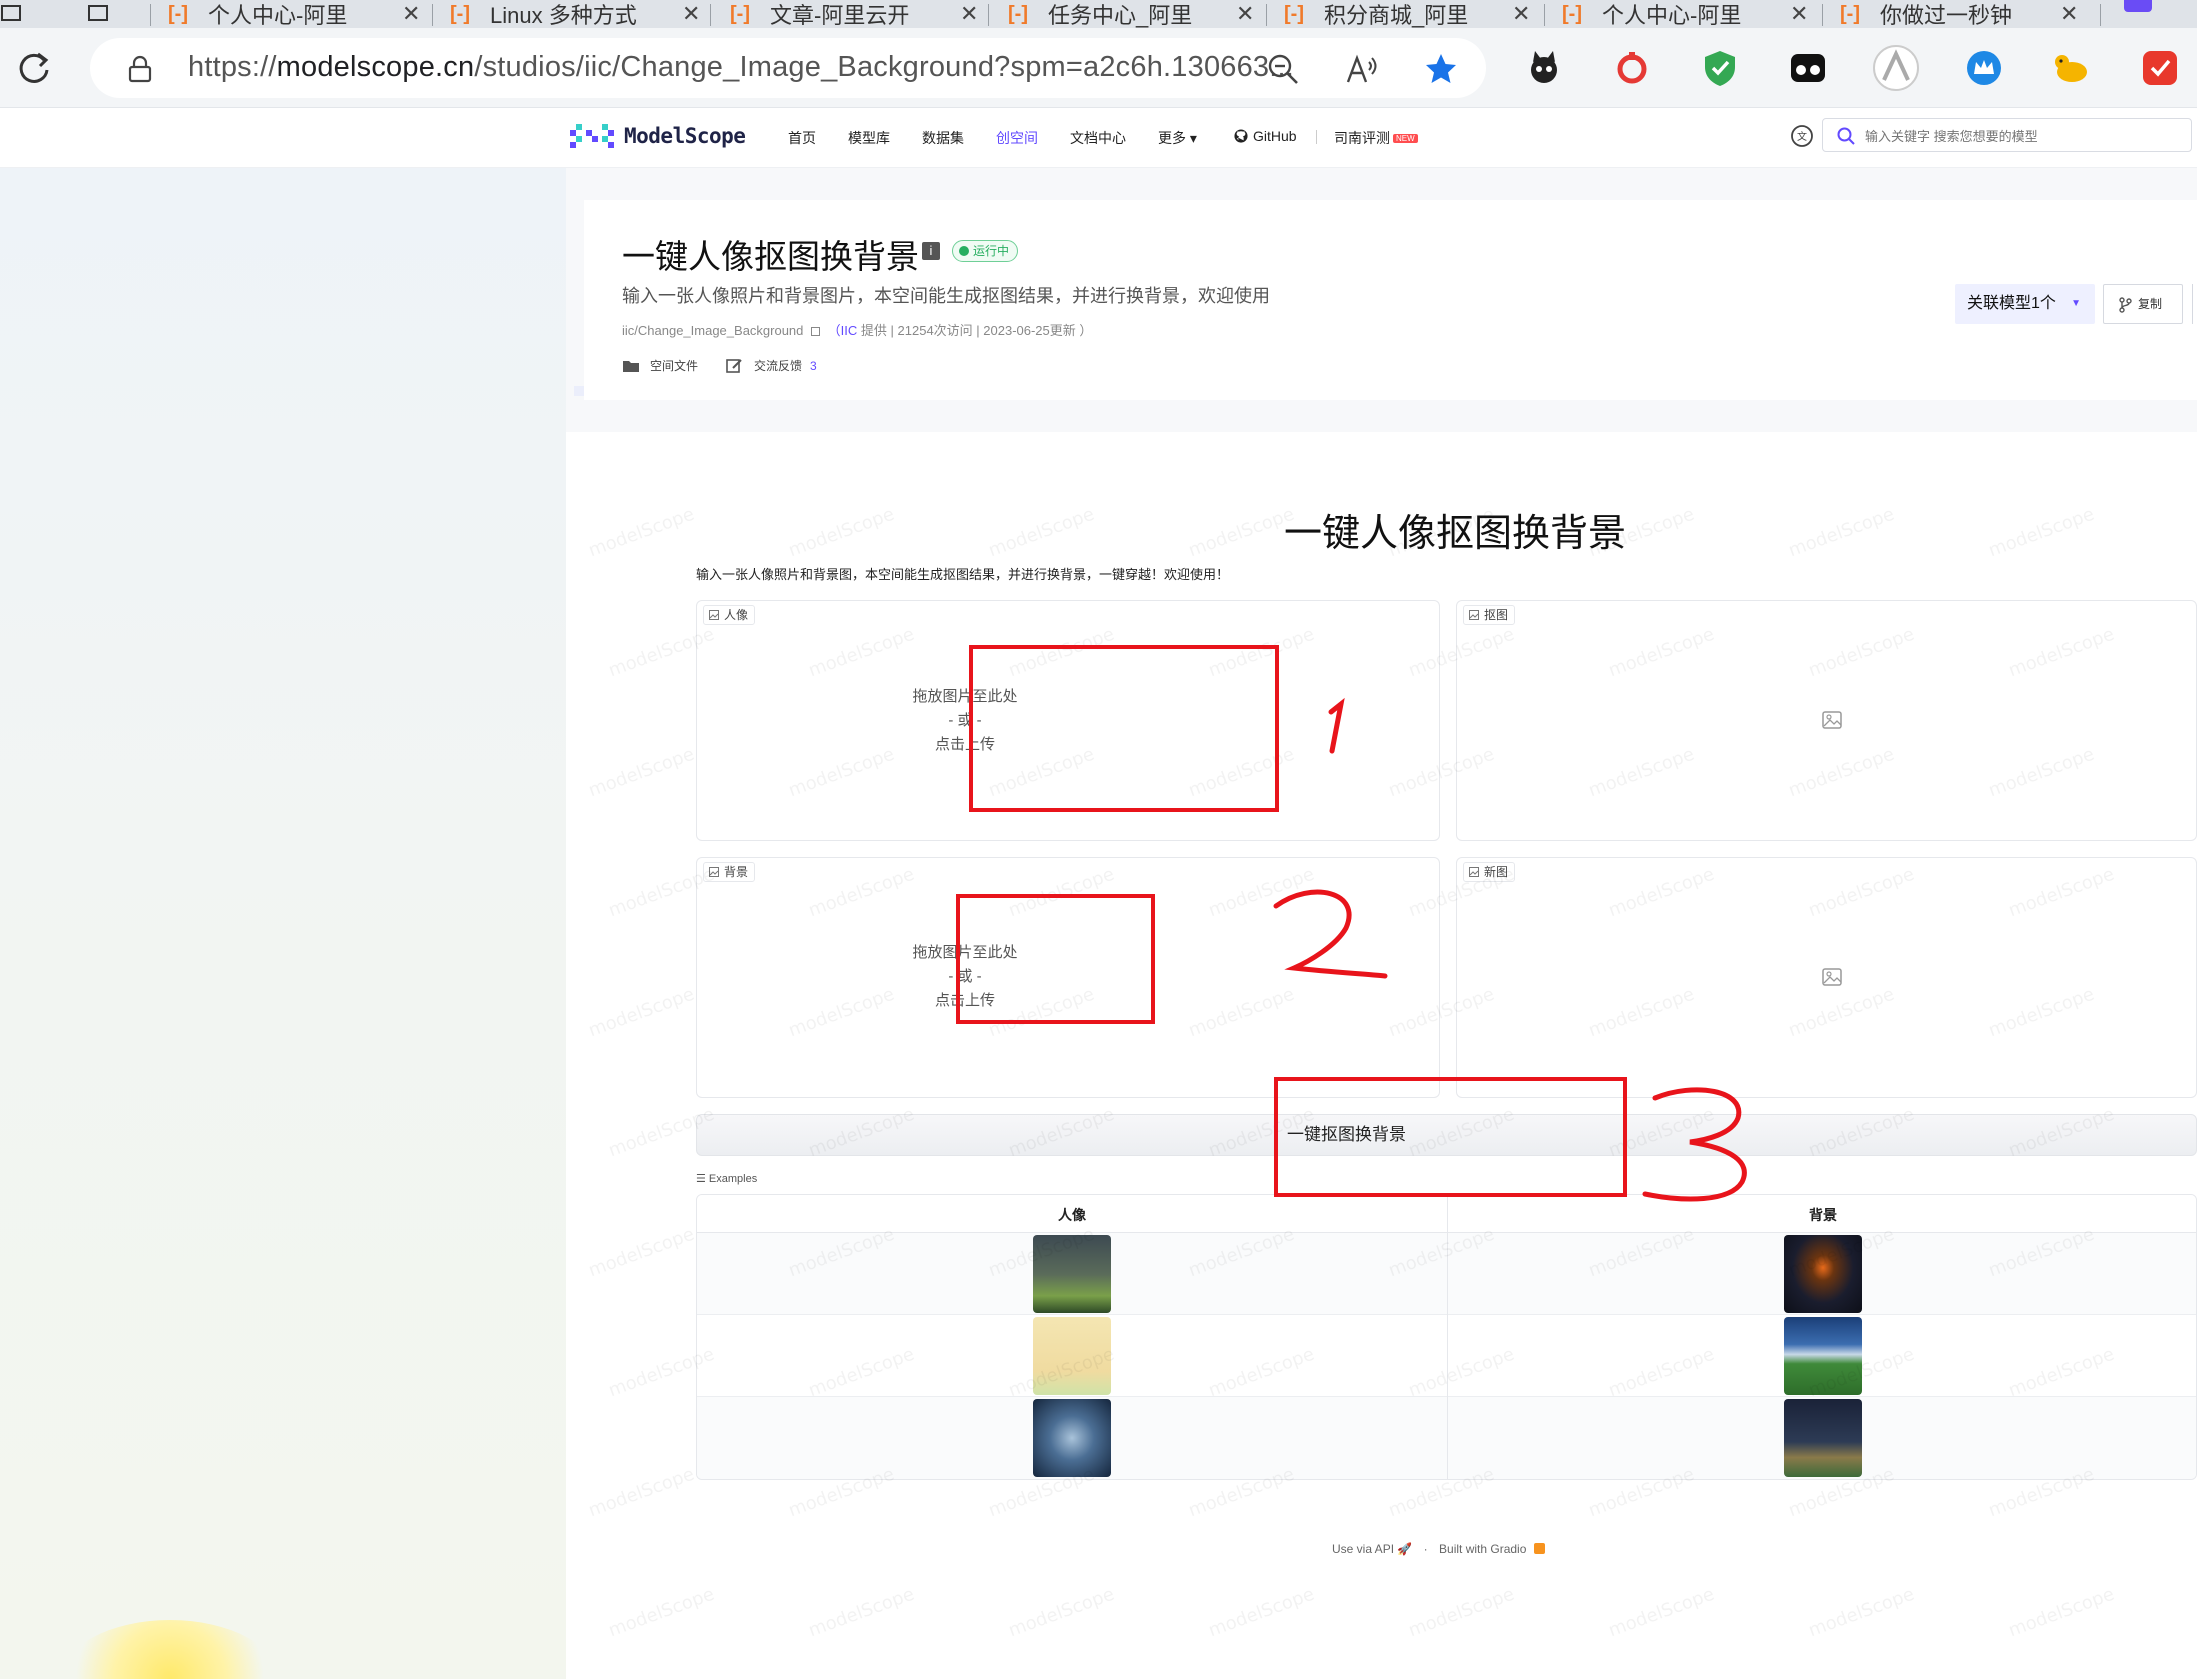 Image resolution: width=2197 pixels, height=1679 pixels. I want to click on crown-extension-icon, so click(1984, 68).